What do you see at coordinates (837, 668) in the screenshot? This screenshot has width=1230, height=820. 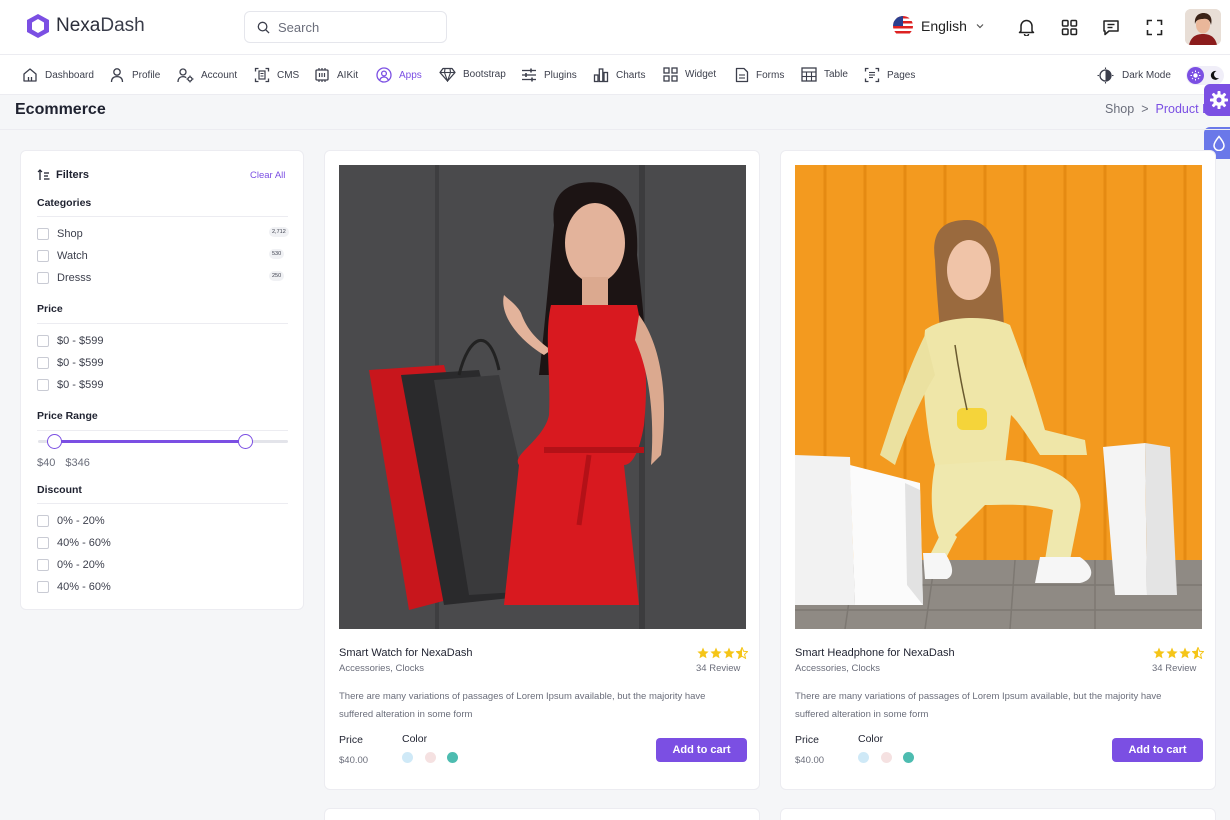 I see `product-category: Accessories, Clocks` at bounding box center [837, 668].